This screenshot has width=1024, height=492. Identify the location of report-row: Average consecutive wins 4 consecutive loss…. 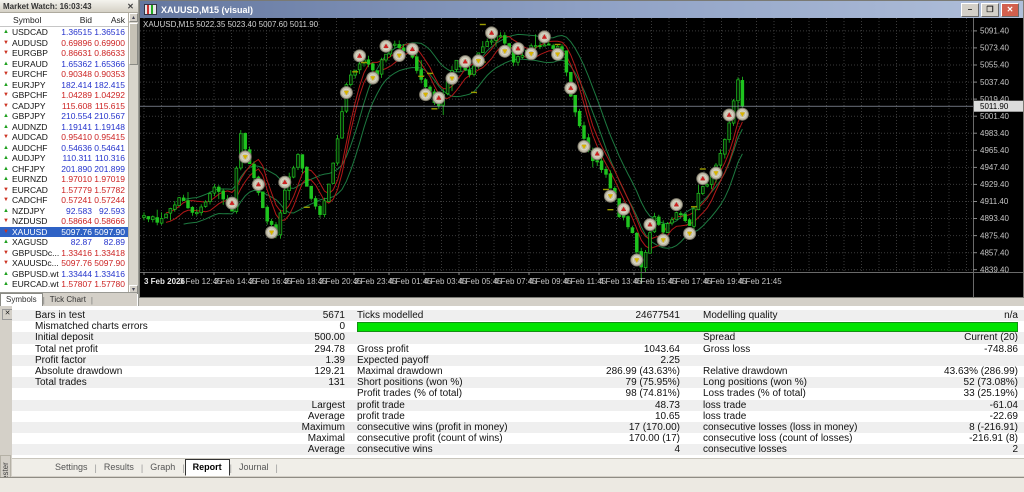
(518, 450).